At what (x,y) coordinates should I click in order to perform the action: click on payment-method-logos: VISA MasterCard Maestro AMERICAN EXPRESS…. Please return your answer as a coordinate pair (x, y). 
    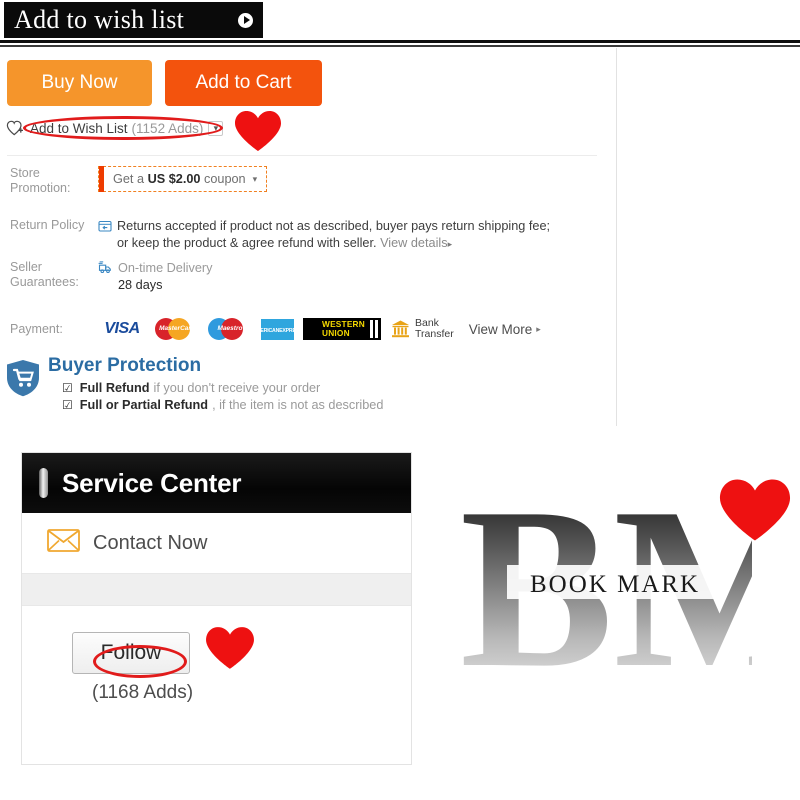
    Looking at the image, I should click on (319, 329).